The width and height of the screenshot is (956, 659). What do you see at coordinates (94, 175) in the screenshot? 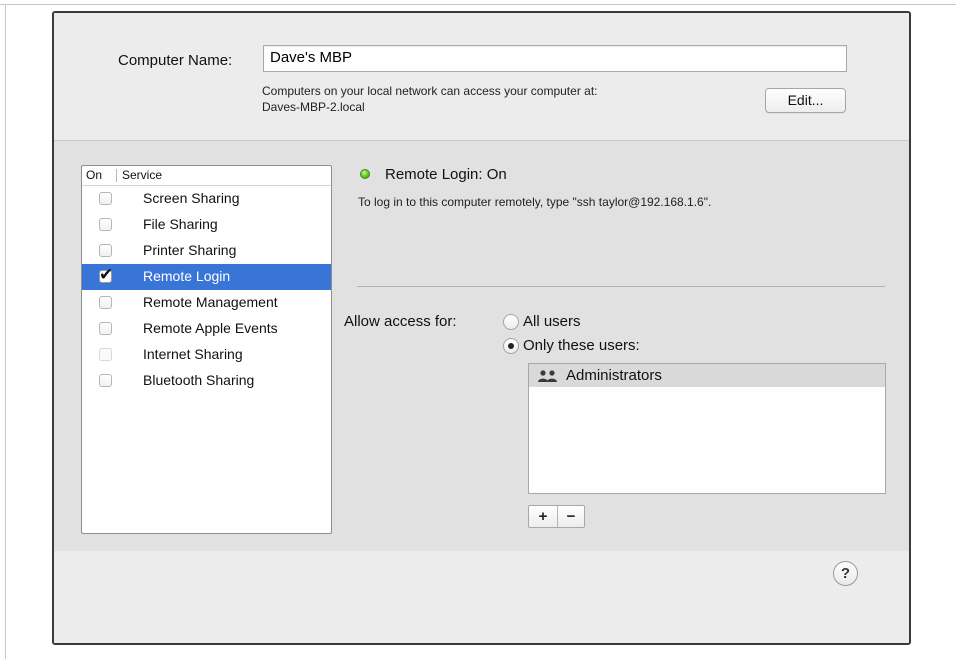
I see `header-on: On` at bounding box center [94, 175].